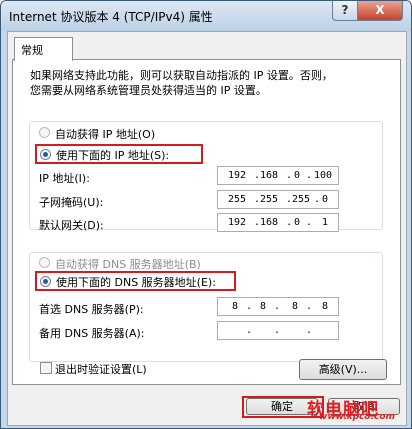  What do you see at coordinates (325, 306) in the screenshot?
I see `dns1-octet-4: 8` at bounding box center [325, 306].